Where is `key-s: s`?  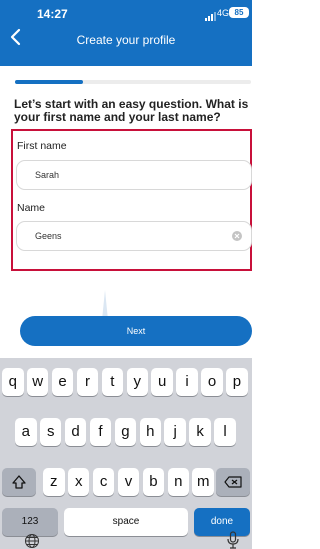 key-s: s is located at coordinates (50, 432).